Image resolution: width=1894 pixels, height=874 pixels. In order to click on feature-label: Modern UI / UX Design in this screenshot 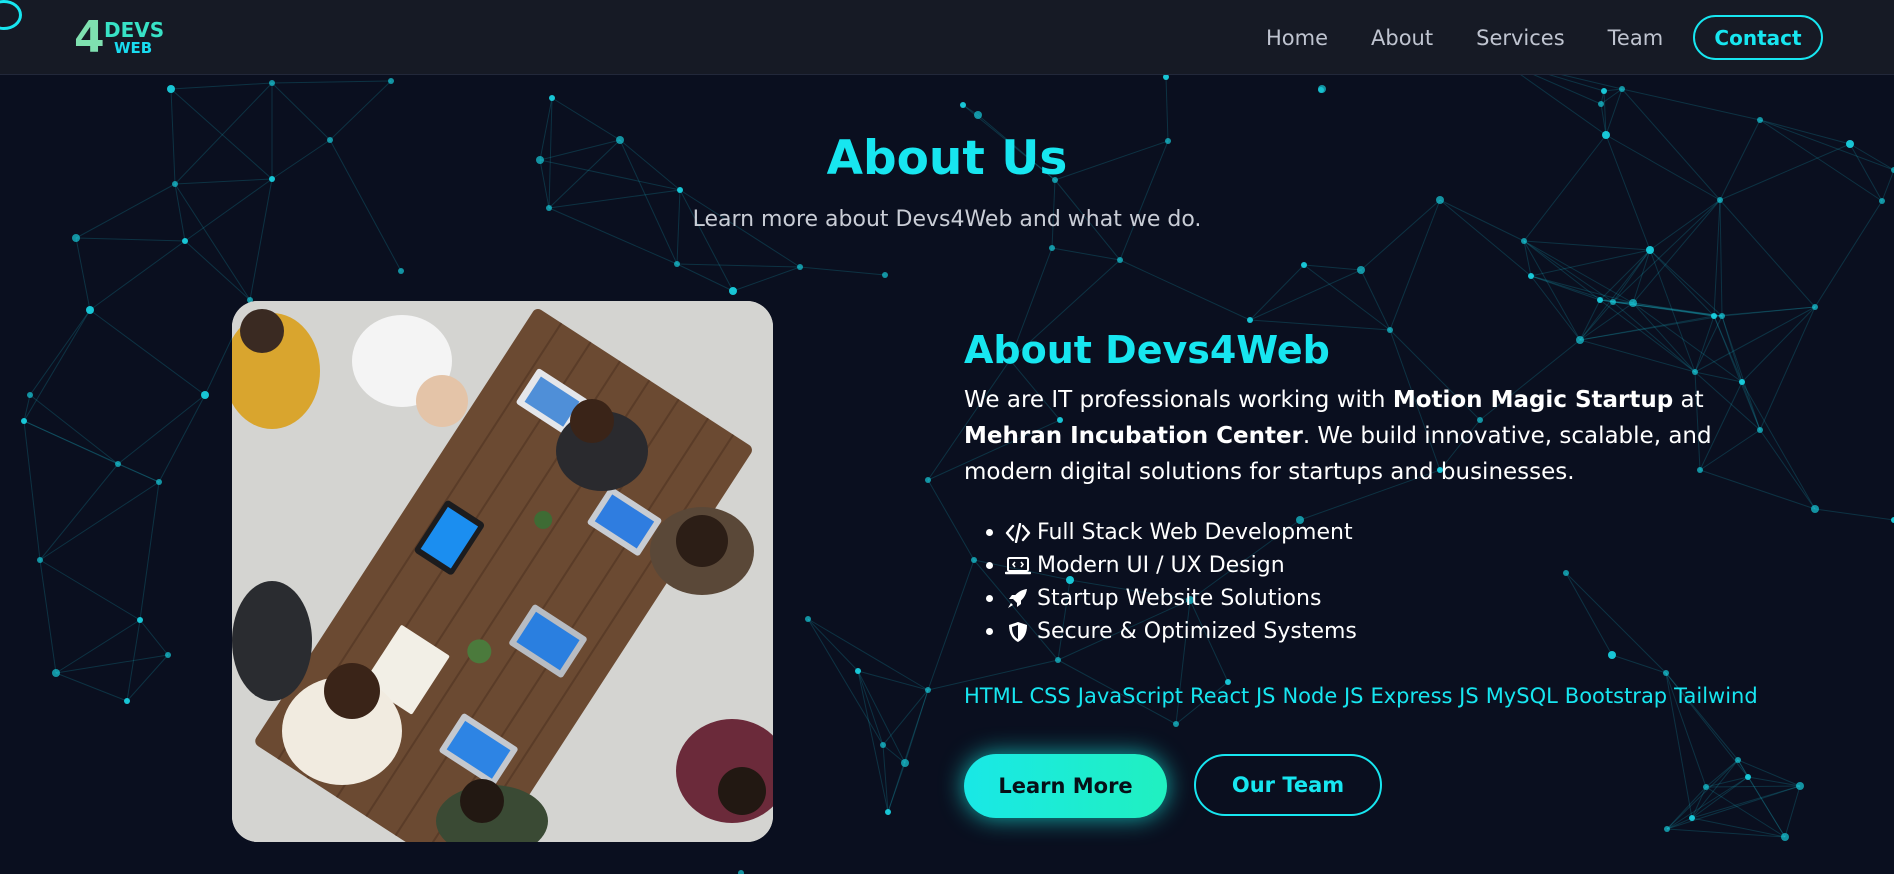, I will do `click(1161, 565)`.